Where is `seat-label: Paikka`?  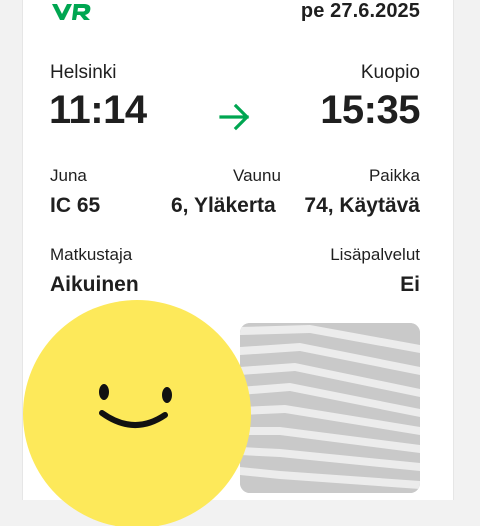 seat-label: Paikka is located at coordinates (394, 175).